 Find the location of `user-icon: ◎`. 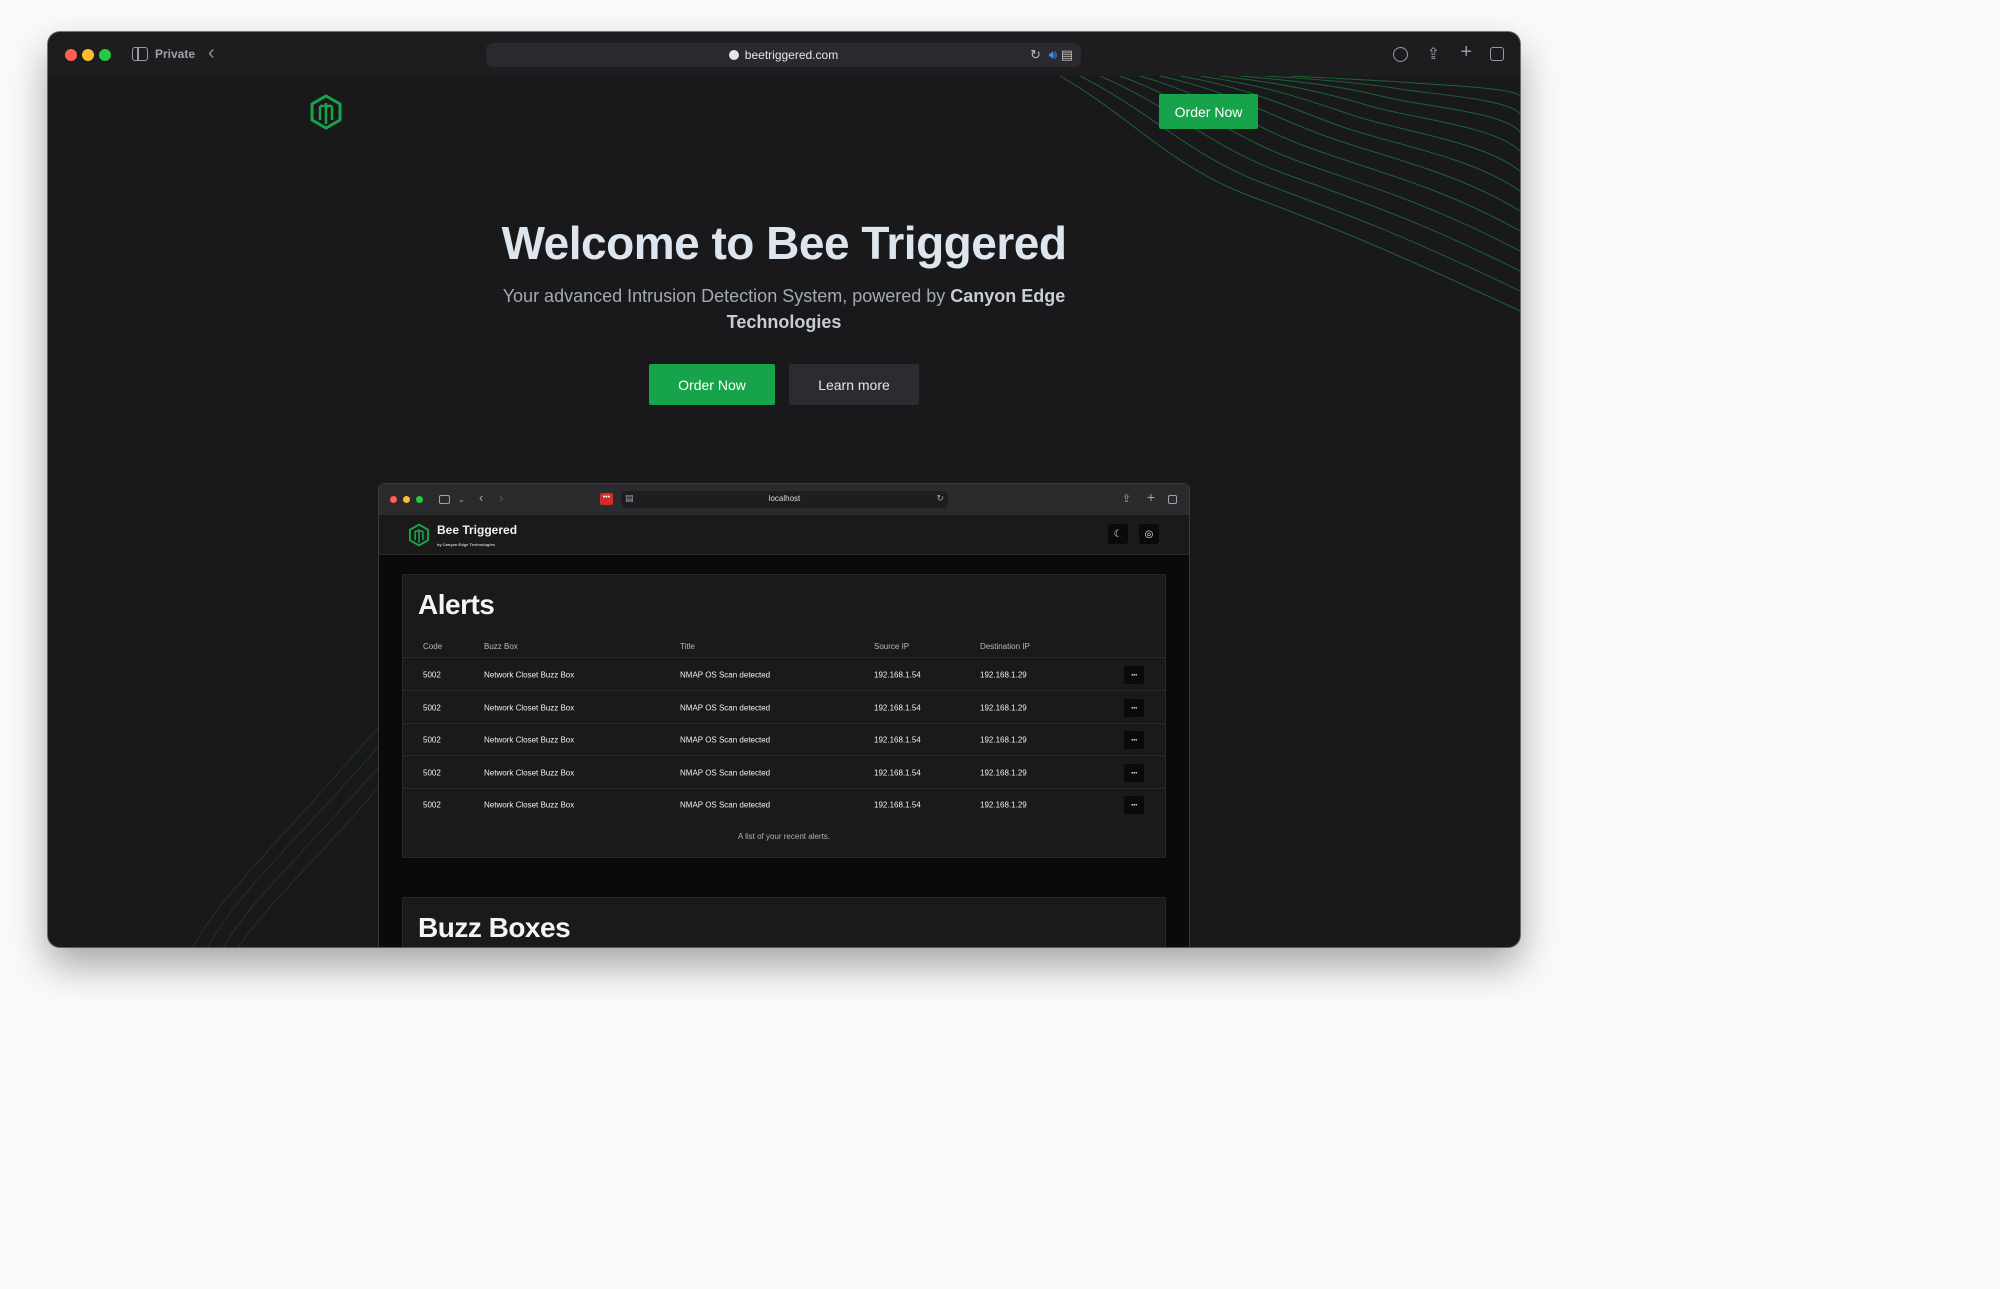

user-icon: ◎ is located at coordinates (1149, 534).